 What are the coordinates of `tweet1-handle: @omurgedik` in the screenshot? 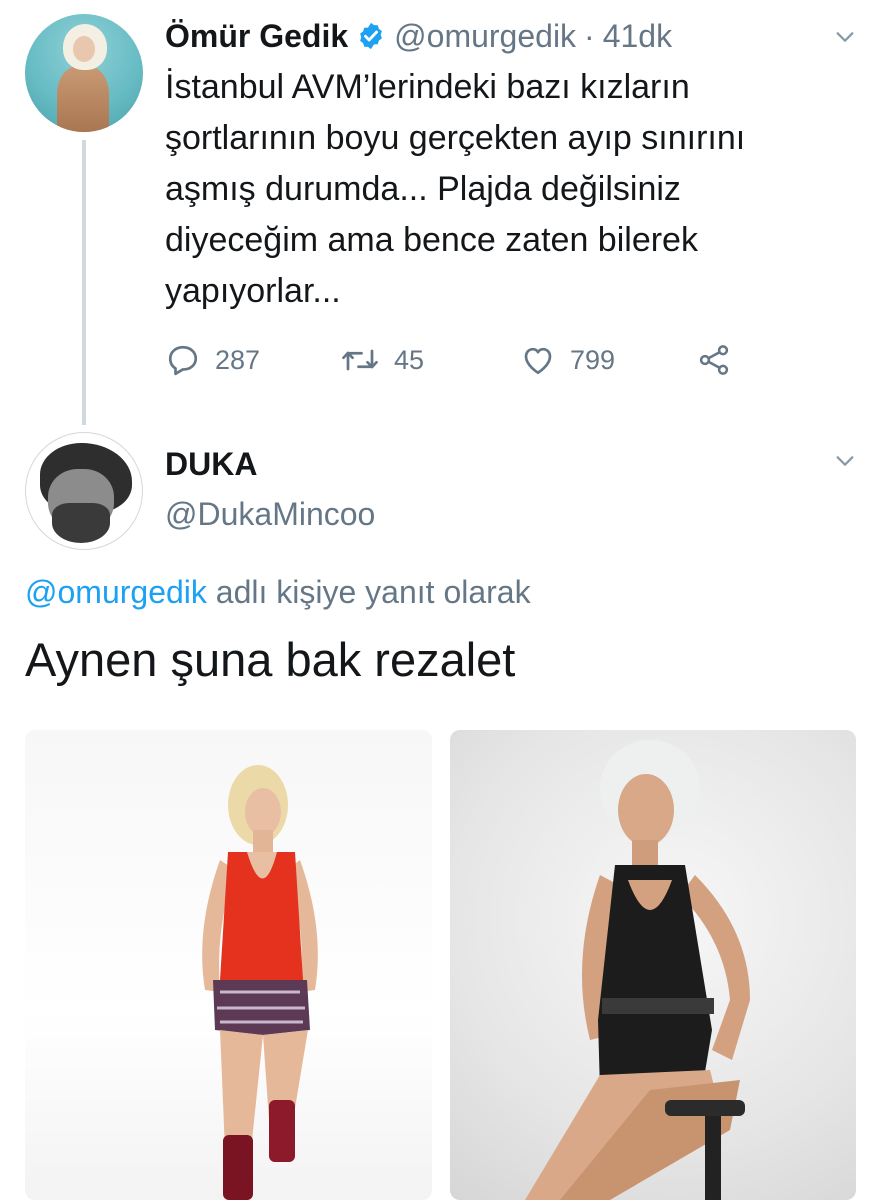 It's located at (485, 36).